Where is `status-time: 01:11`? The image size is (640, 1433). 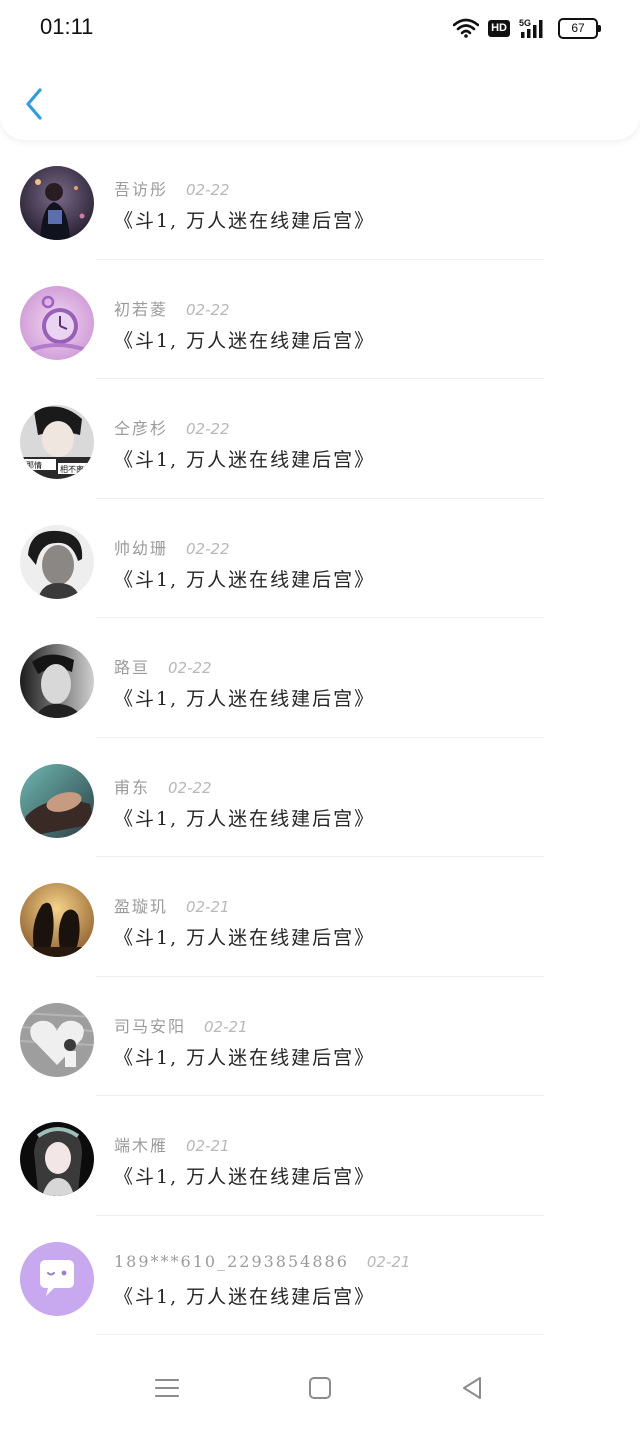 status-time: 01:11 is located at coordinates (67, 26).